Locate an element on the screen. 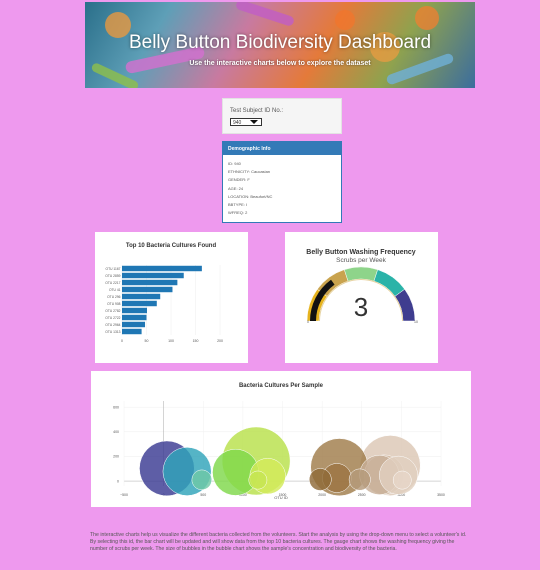 This screenshot has width=540, height=570. subject-selector-panel: Test Subject ID No.: 940 is located at coordinates (282, 116).